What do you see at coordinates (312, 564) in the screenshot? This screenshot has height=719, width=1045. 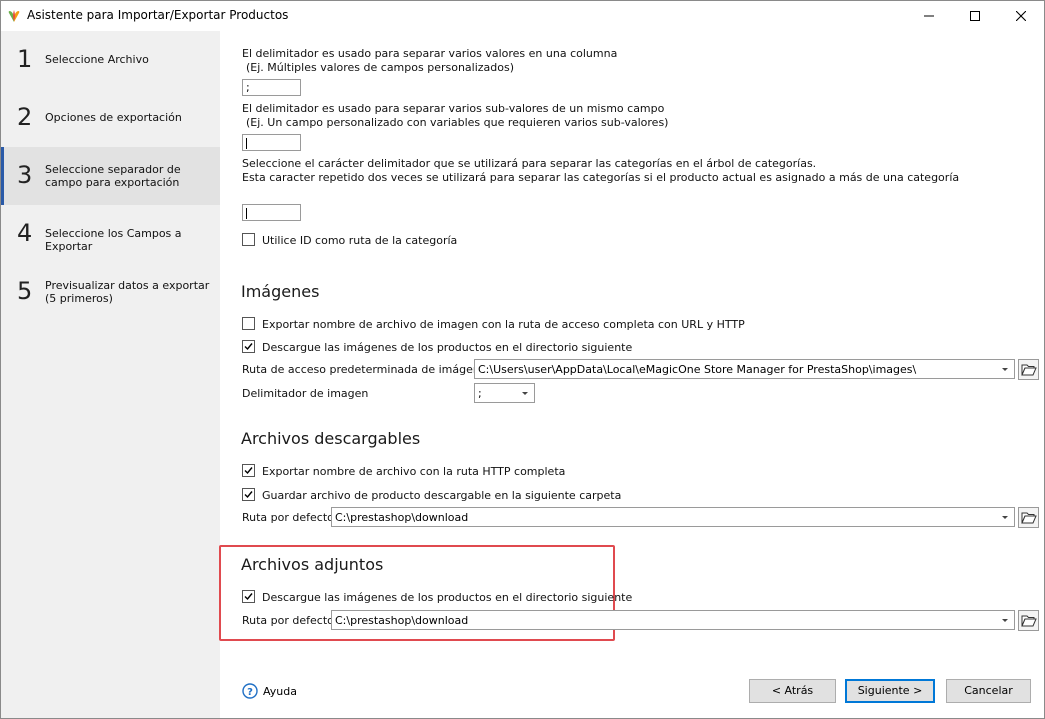 I see `attachments-heading: Archivos adjuntos` at bounding box center [312, 564].